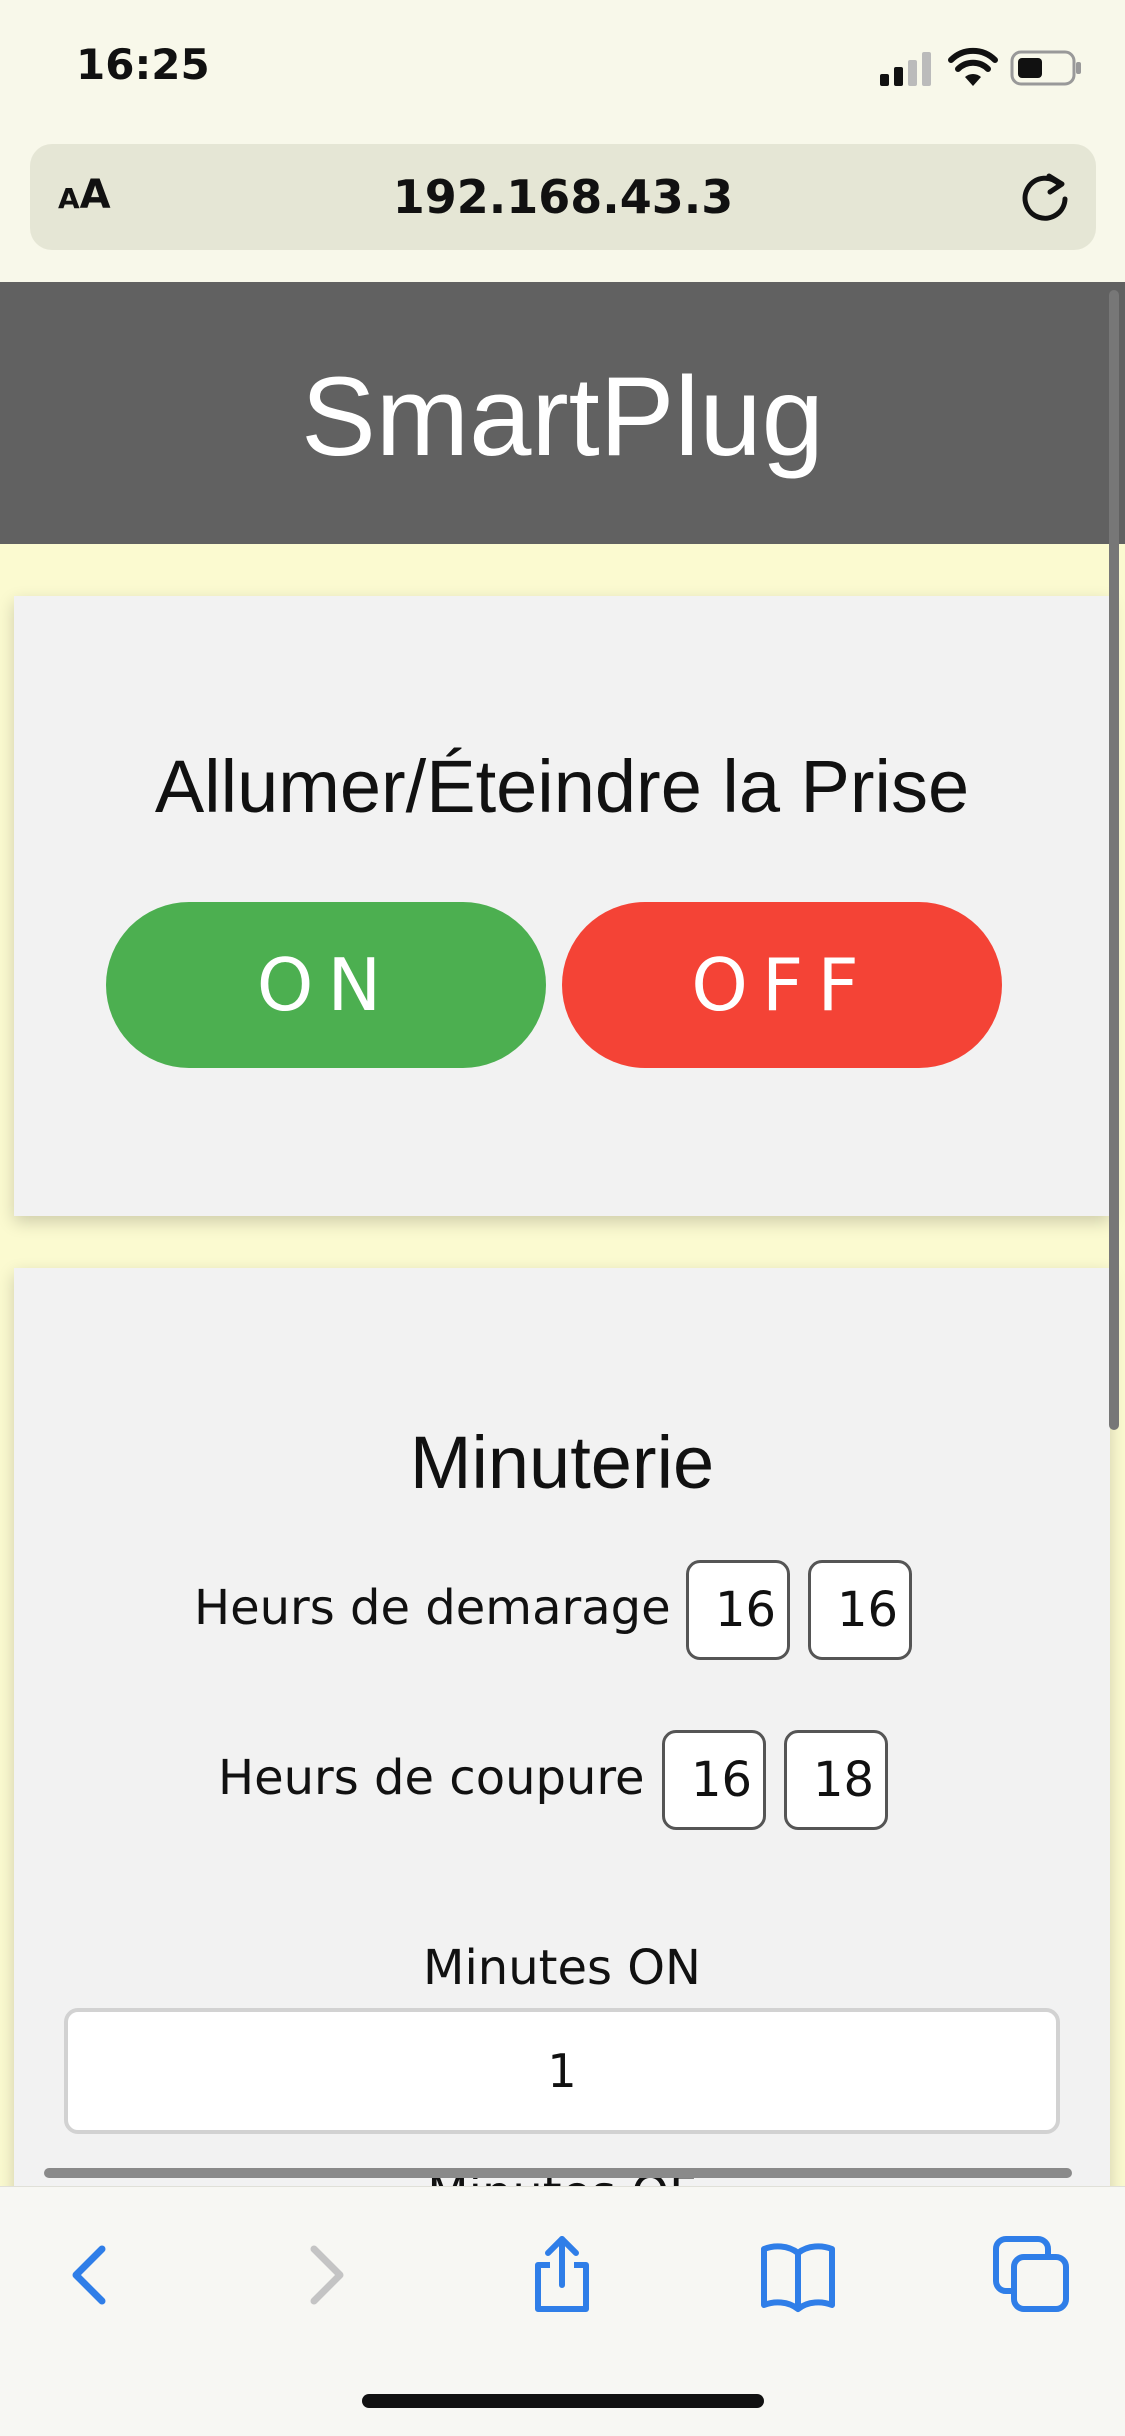 The height and width of the screenshot is (2436, 1125). What do you see at coordinates (324, 2275) in the screenshot?
I see `forward-icon` at bounding box center [324, 2275].